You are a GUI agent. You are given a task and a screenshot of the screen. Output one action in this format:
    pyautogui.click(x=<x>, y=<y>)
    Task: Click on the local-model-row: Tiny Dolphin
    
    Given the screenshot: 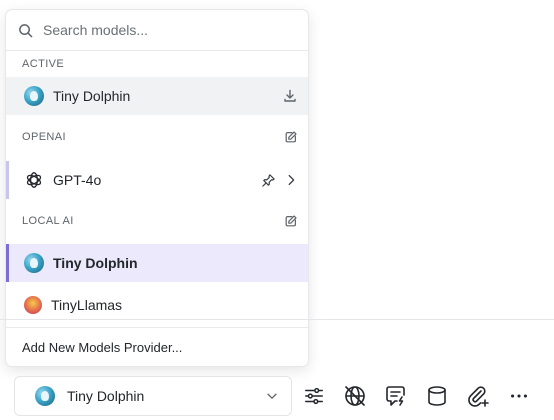 What is the action you would take?
    pyautogui.click(x=157, y=263)
    